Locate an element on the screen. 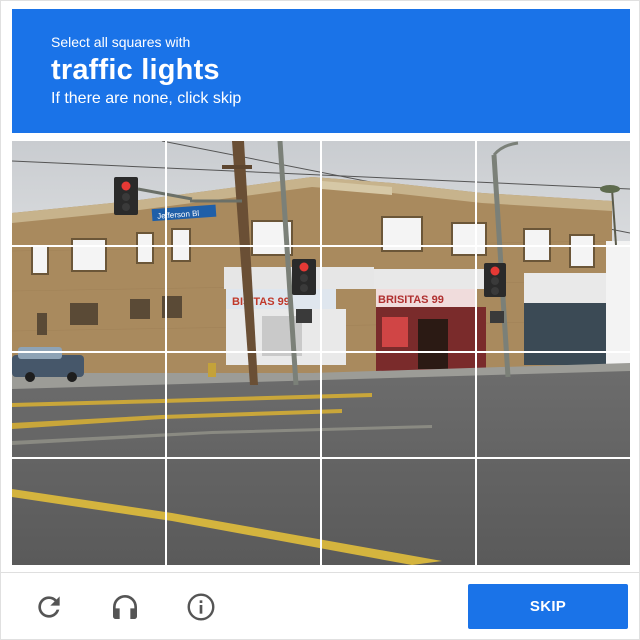 The height and width of the screenshot is (640, 640). headphones-icon is located at coordinates (125, 607).